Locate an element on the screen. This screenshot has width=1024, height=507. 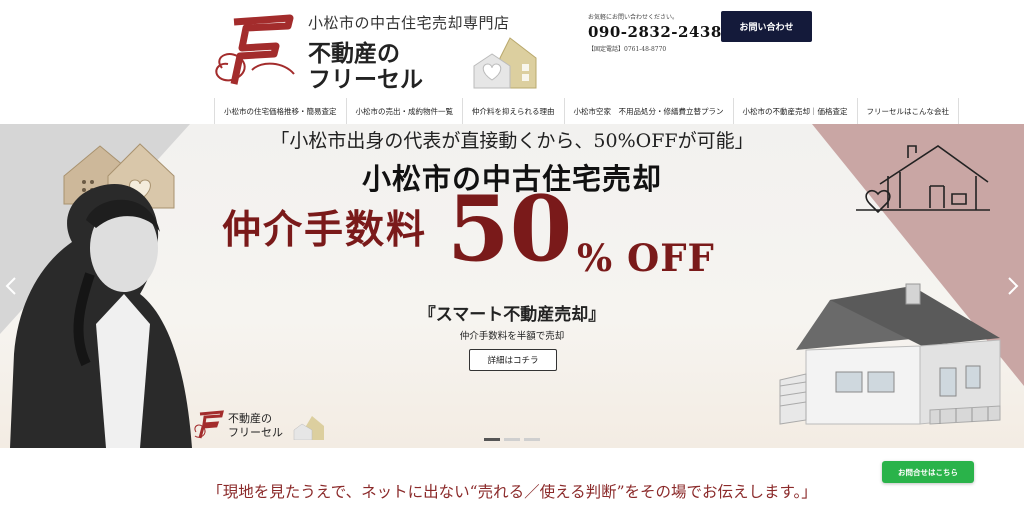
hero-catchphrase: 「小松市出身の代表が直接動くから、50%OFFが可能」 is located at coordinates (512, 141).